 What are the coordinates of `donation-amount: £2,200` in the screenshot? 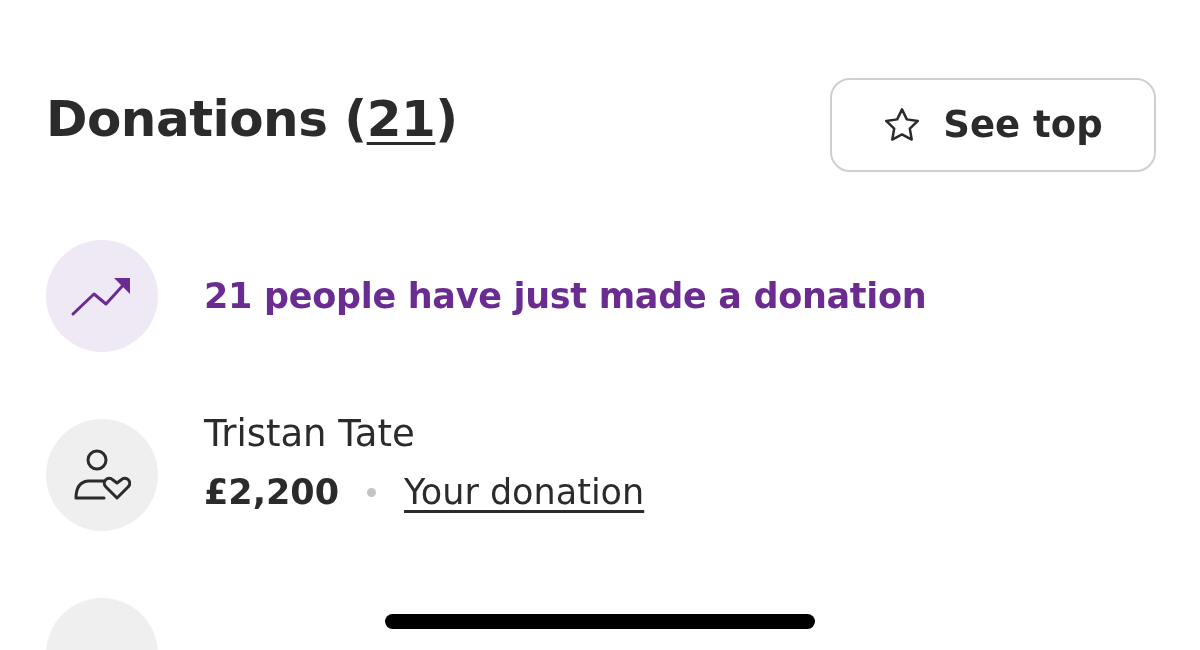 It's located at (272, 492).